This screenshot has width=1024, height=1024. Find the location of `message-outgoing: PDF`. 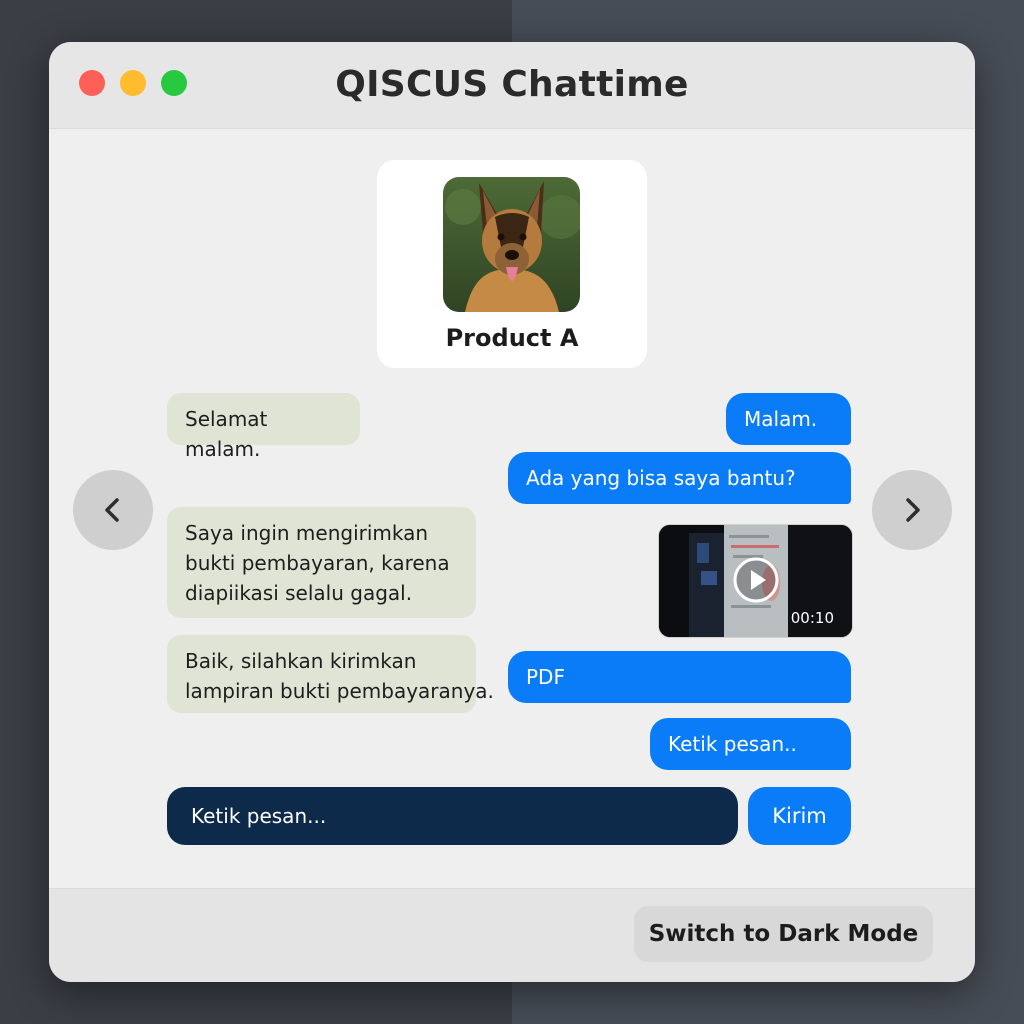

message-outgoing: PDF is located at coordinates (679, 677).